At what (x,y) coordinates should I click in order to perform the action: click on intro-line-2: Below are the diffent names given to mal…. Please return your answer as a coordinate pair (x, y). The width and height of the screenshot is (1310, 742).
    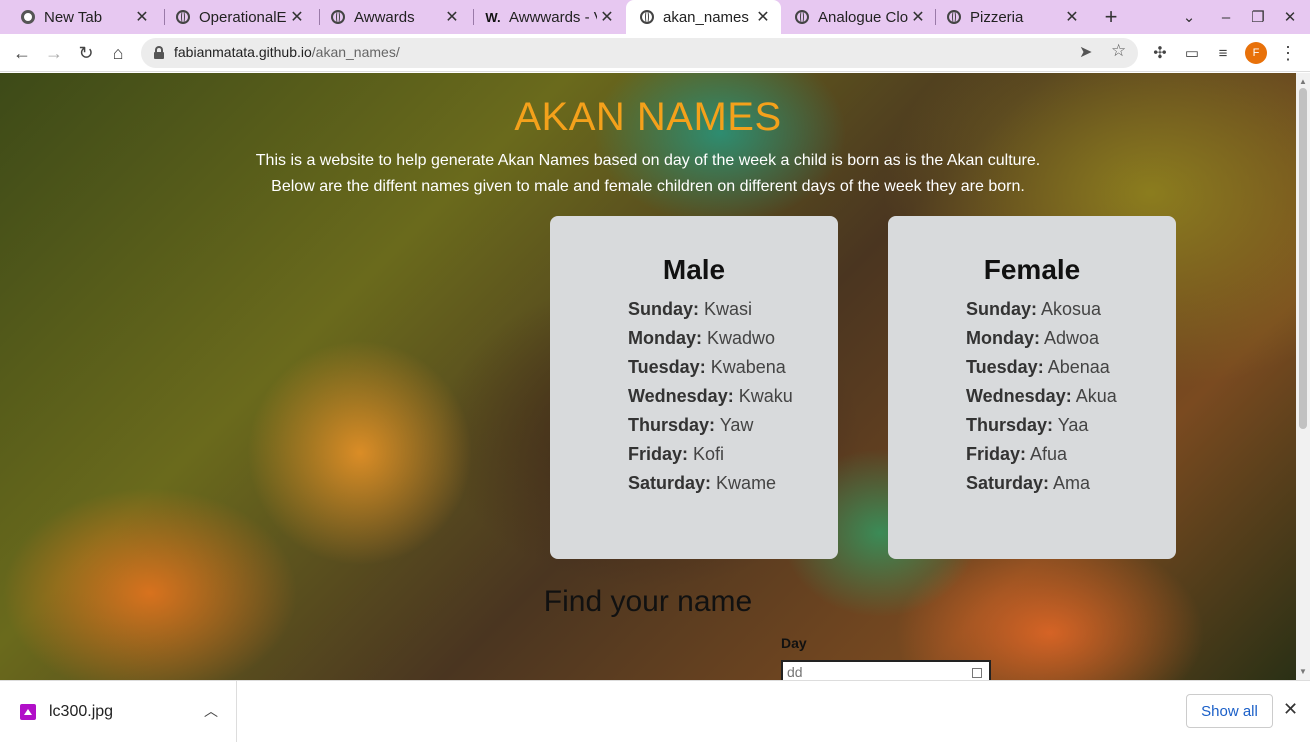
    Looking at the image, I should click on (648, 186).